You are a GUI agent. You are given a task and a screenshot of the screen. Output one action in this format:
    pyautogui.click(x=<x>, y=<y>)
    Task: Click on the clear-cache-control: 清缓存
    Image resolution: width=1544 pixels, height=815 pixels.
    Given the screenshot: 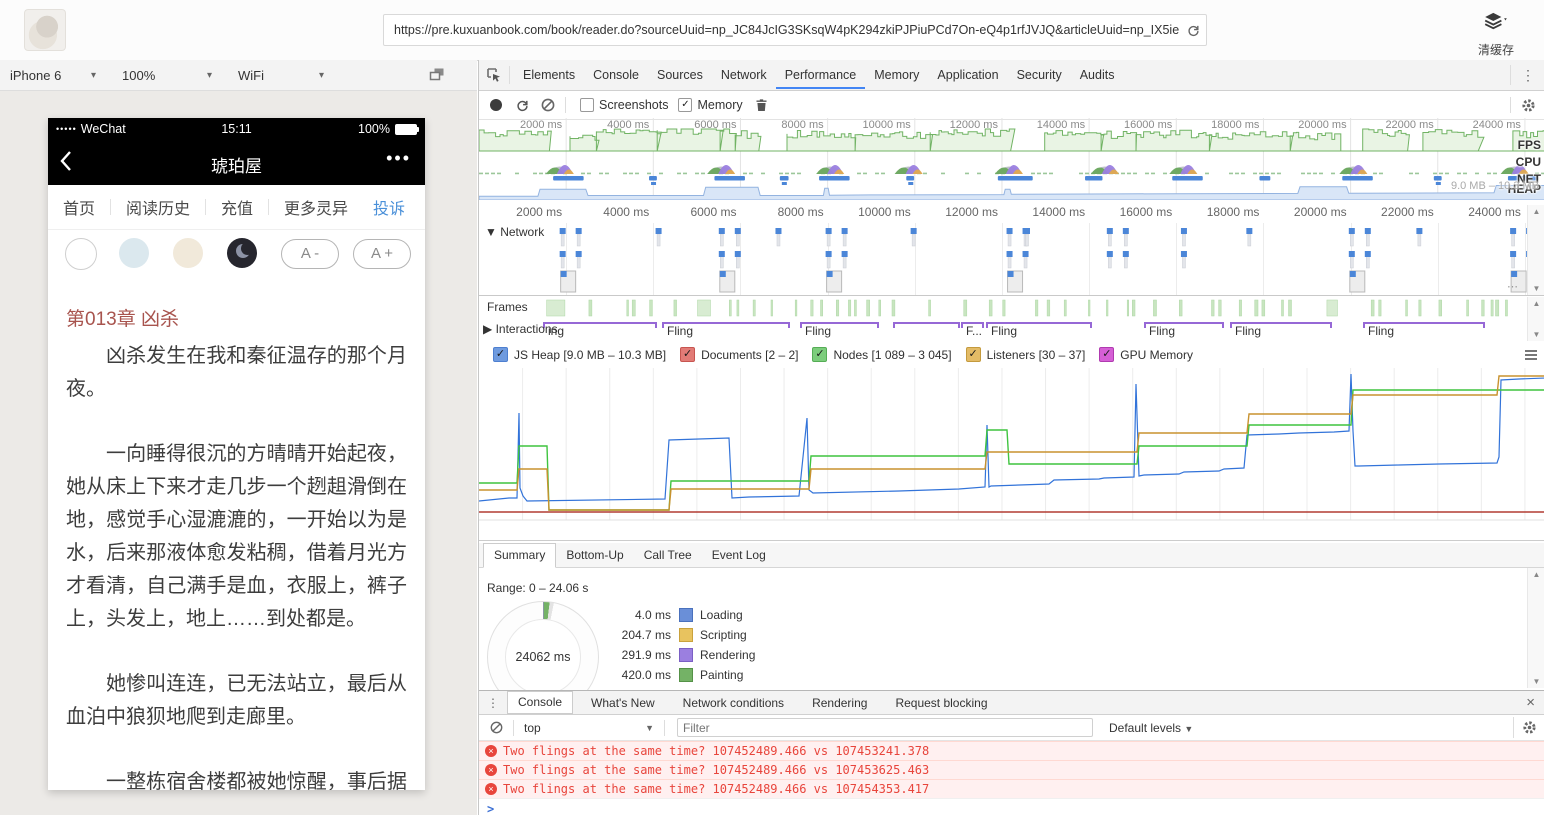 What is the action you would take?
    pyautogui.click(x=1496, y=33)
    